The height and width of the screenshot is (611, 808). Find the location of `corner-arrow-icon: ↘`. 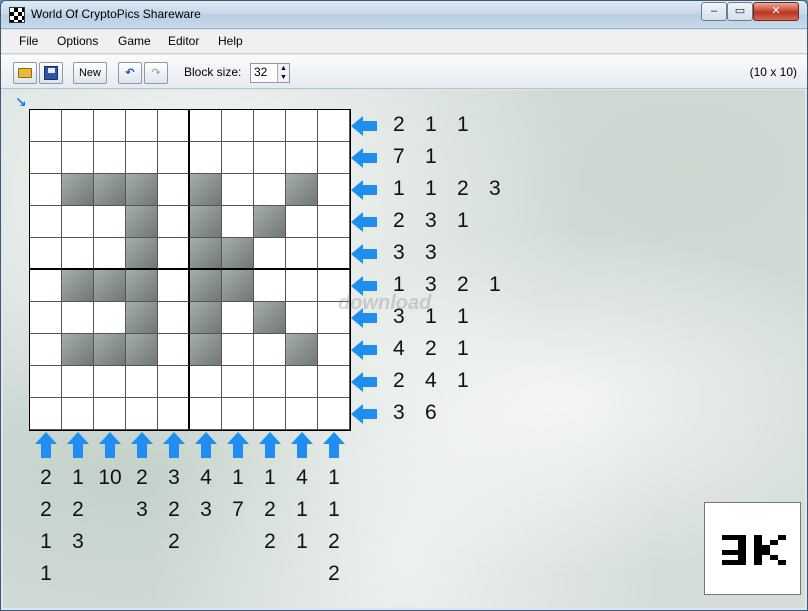

corner-arrow-icon: ↘ is located at coordinates (21, 102).